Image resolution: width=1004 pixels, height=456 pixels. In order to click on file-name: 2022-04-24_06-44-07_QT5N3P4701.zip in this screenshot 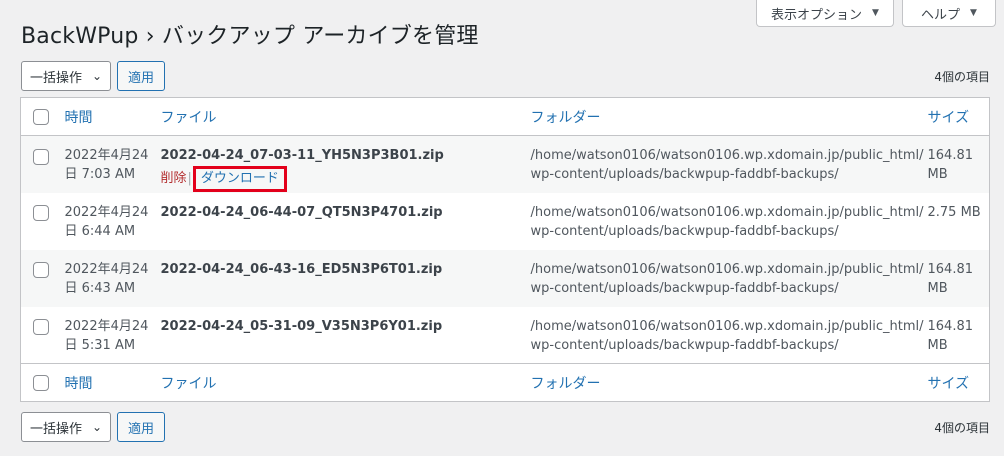, I will do `click(301, 212)`.